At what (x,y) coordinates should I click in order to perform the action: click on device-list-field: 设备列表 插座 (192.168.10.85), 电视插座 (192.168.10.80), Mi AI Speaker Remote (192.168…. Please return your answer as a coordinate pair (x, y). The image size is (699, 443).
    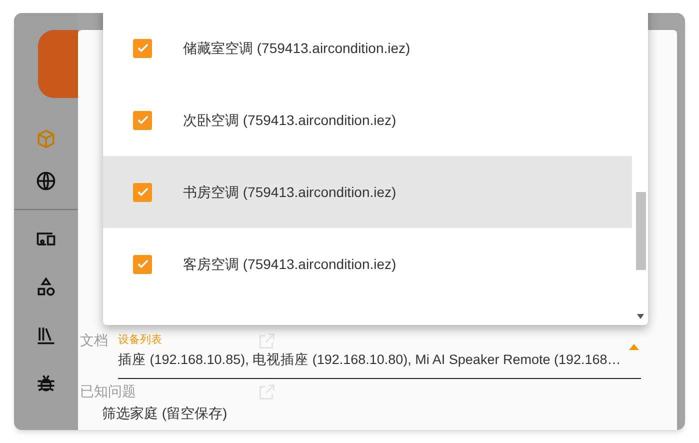
    Looking at the image, I should click on (379, 355).